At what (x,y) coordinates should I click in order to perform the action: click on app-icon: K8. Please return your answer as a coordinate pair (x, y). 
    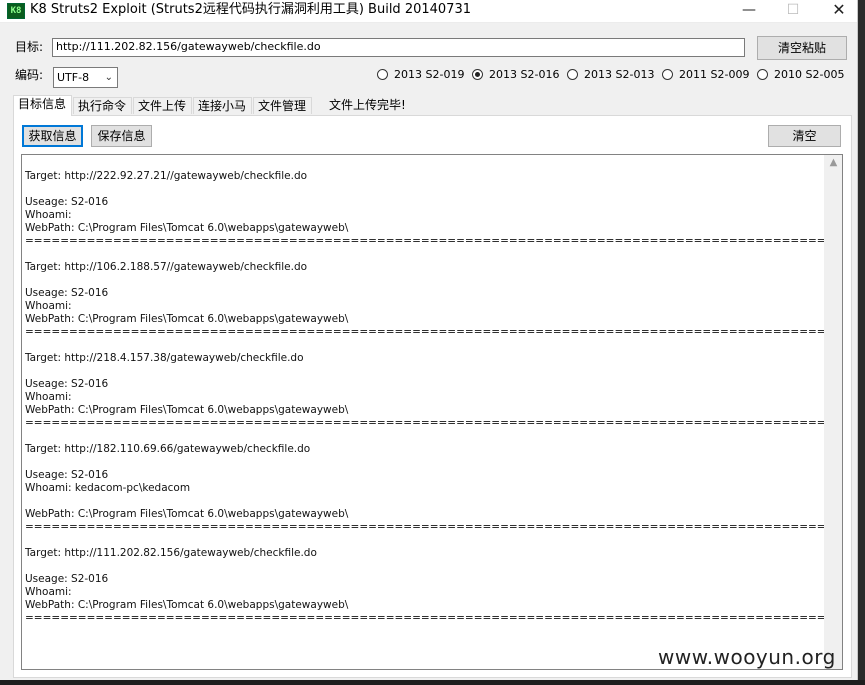
    Looking at the image, I should click on (16, 11).